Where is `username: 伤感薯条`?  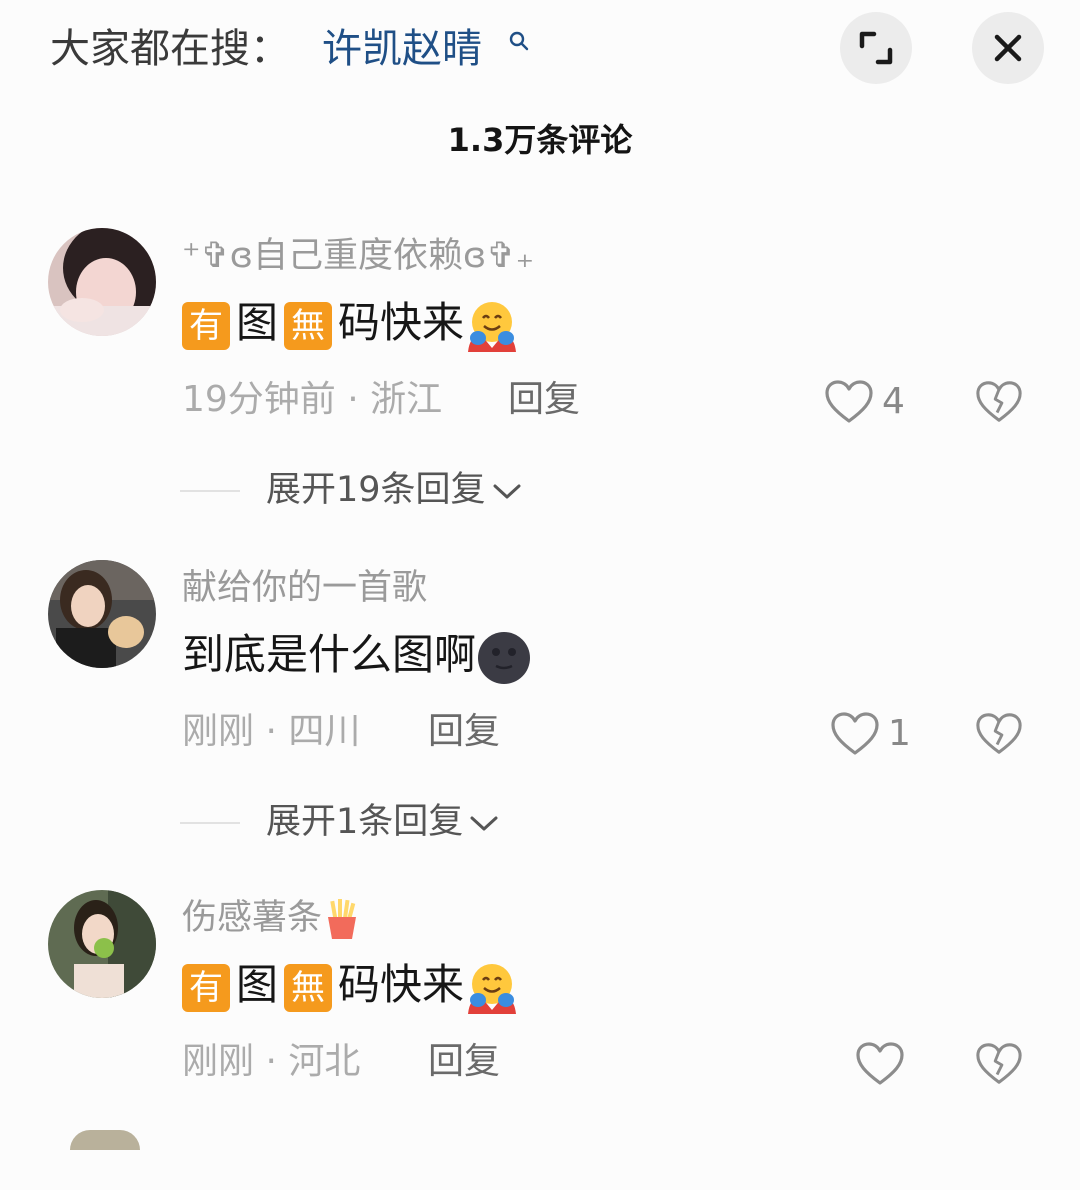 username: 伤感薯条 is located at coordinates (272, 918).